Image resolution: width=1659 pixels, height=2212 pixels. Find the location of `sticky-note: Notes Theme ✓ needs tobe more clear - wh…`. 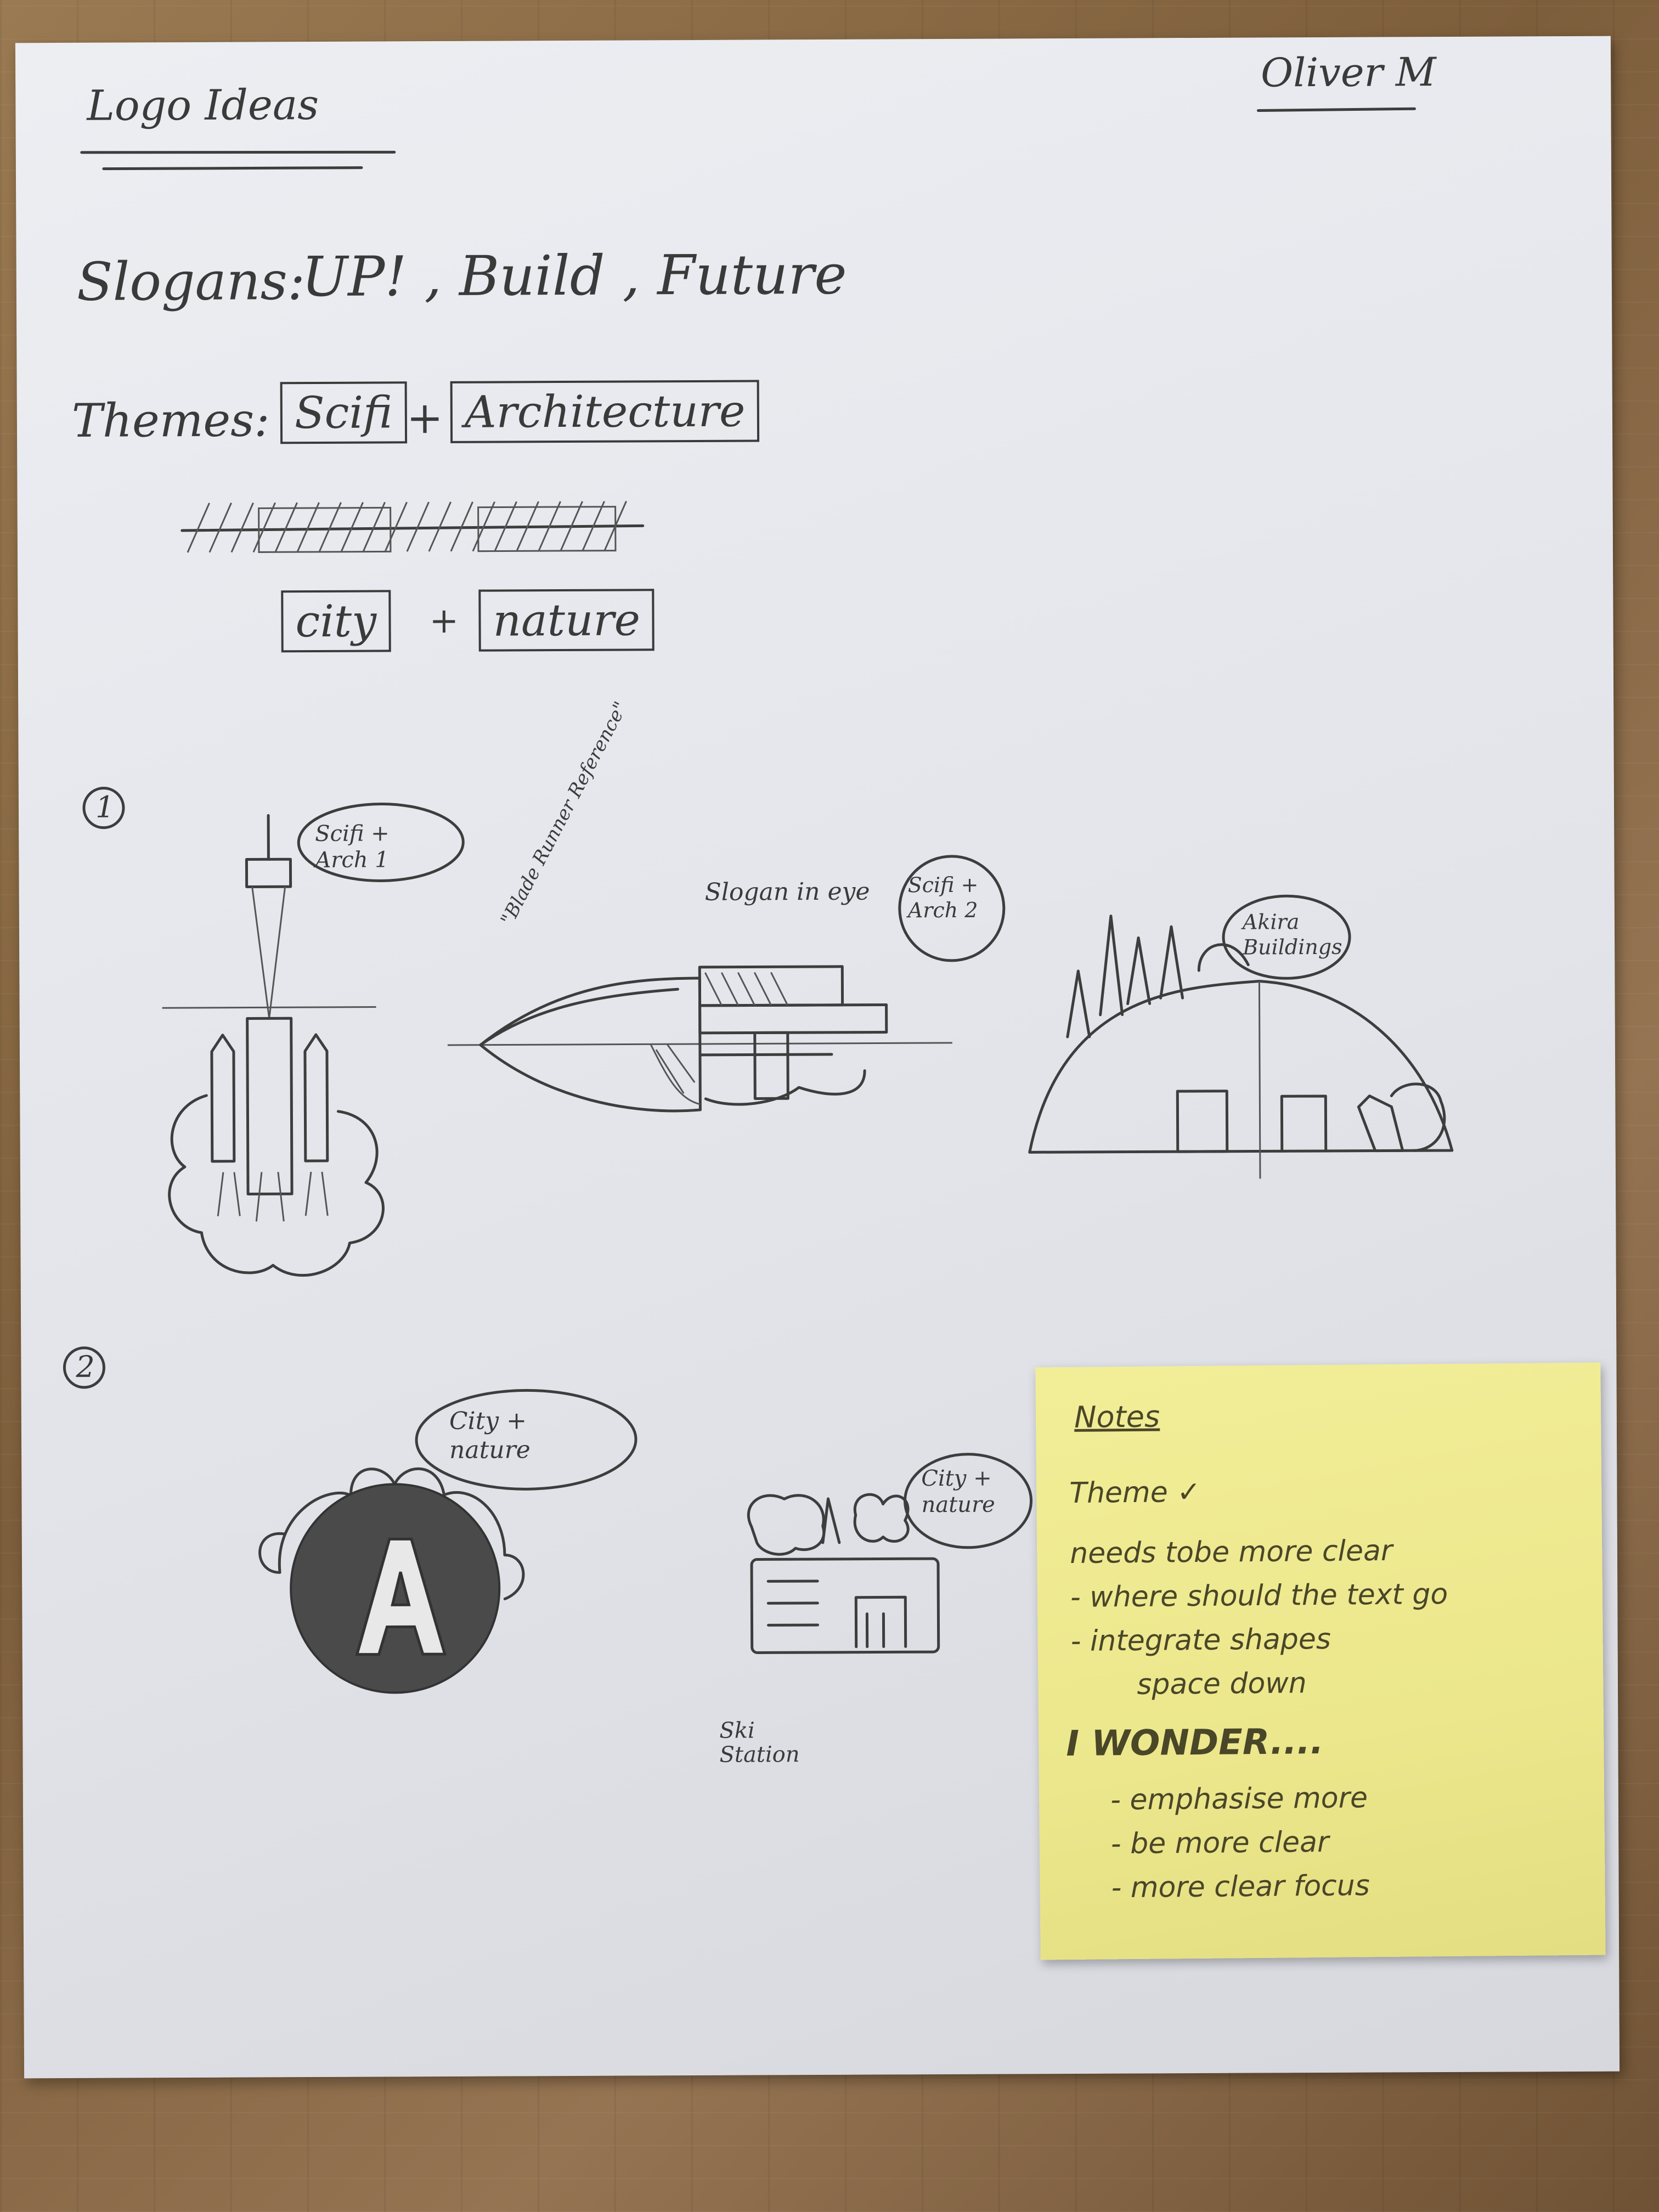

sticky-note: Notes Theme ✓ needs tobe more clear - wh… is located at coordinates (1321, 1661).